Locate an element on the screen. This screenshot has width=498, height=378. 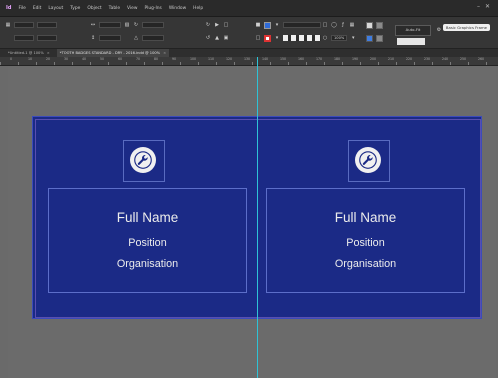
menu-view: View is located at coordinates (132, 8).